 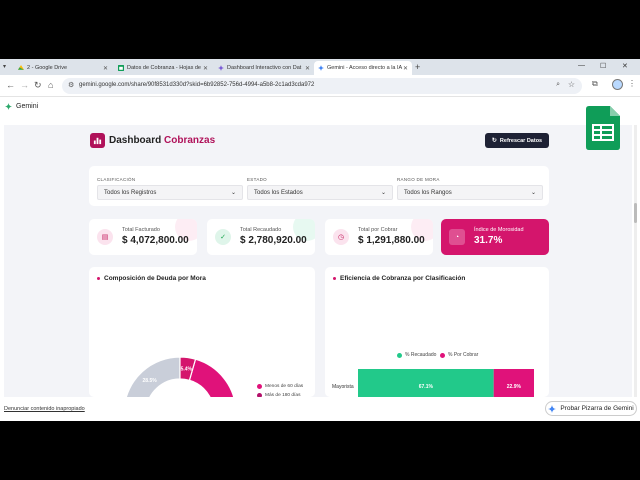 I want to click on refresh-button: ↻ Refrescar Datos, so click(x=517, y=140).